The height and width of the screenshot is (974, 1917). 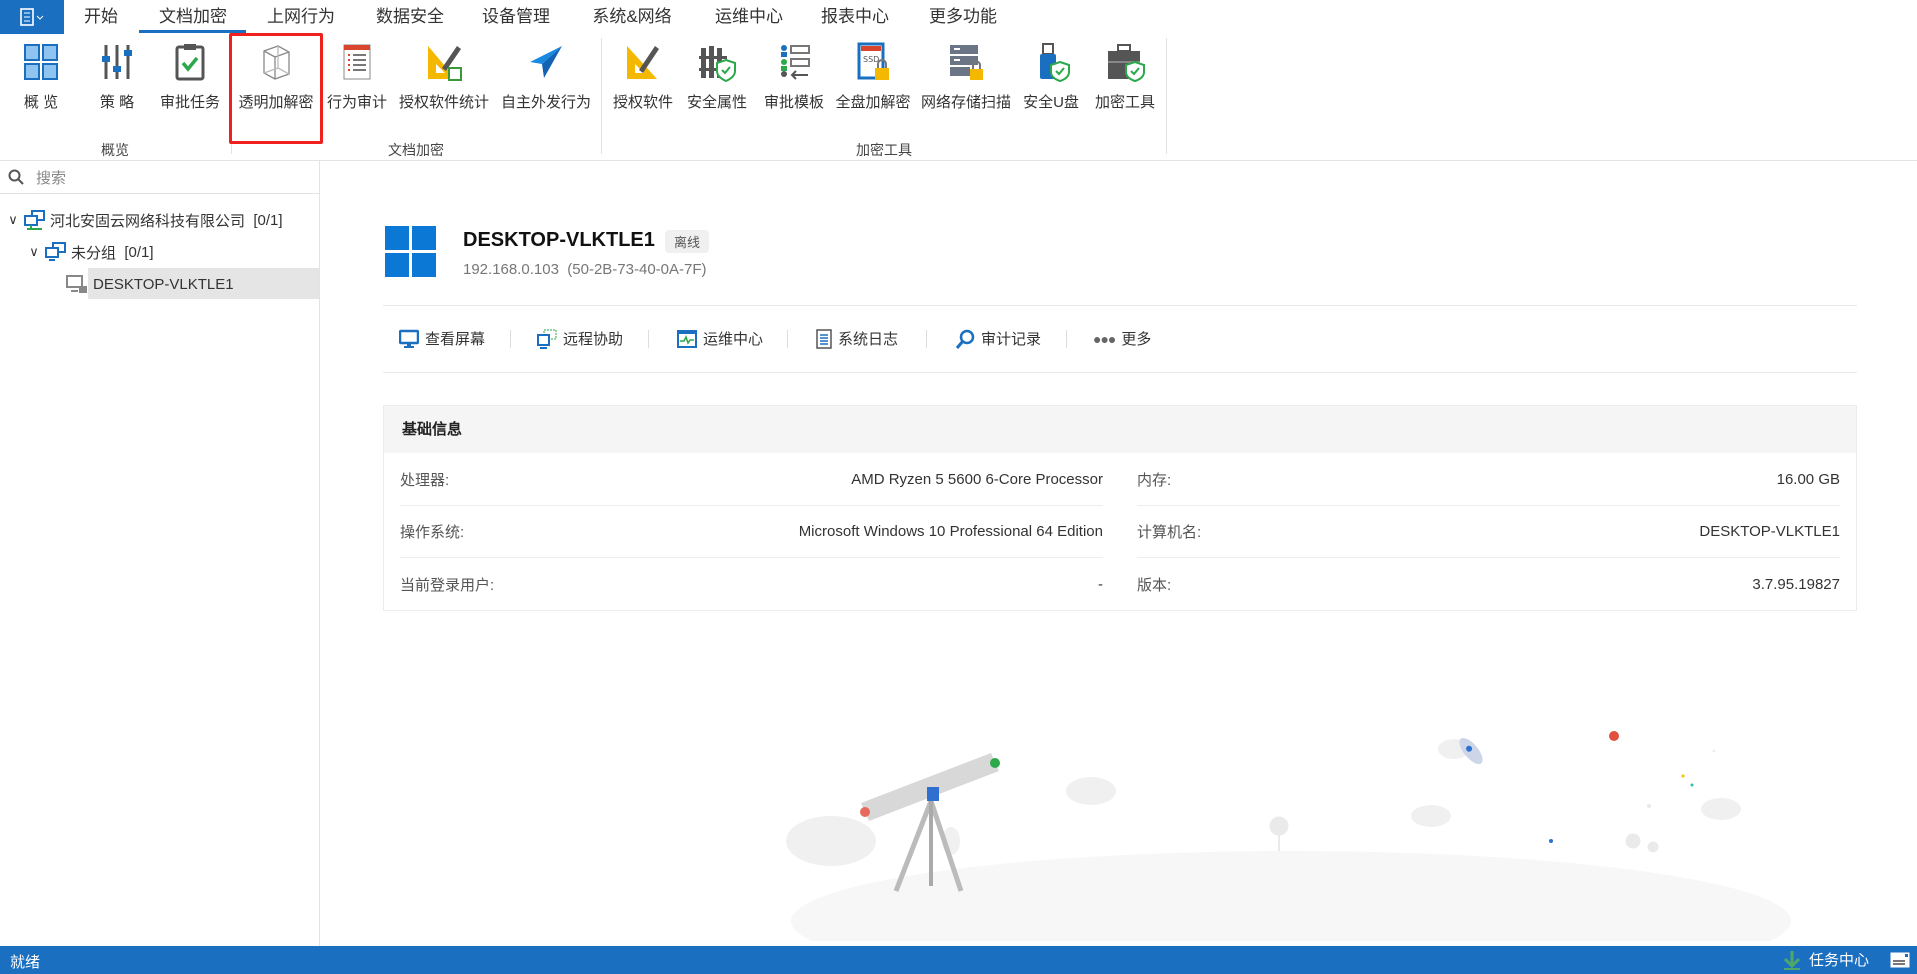 I want to click on fence-shield-icon, so click(x=717, y=64).